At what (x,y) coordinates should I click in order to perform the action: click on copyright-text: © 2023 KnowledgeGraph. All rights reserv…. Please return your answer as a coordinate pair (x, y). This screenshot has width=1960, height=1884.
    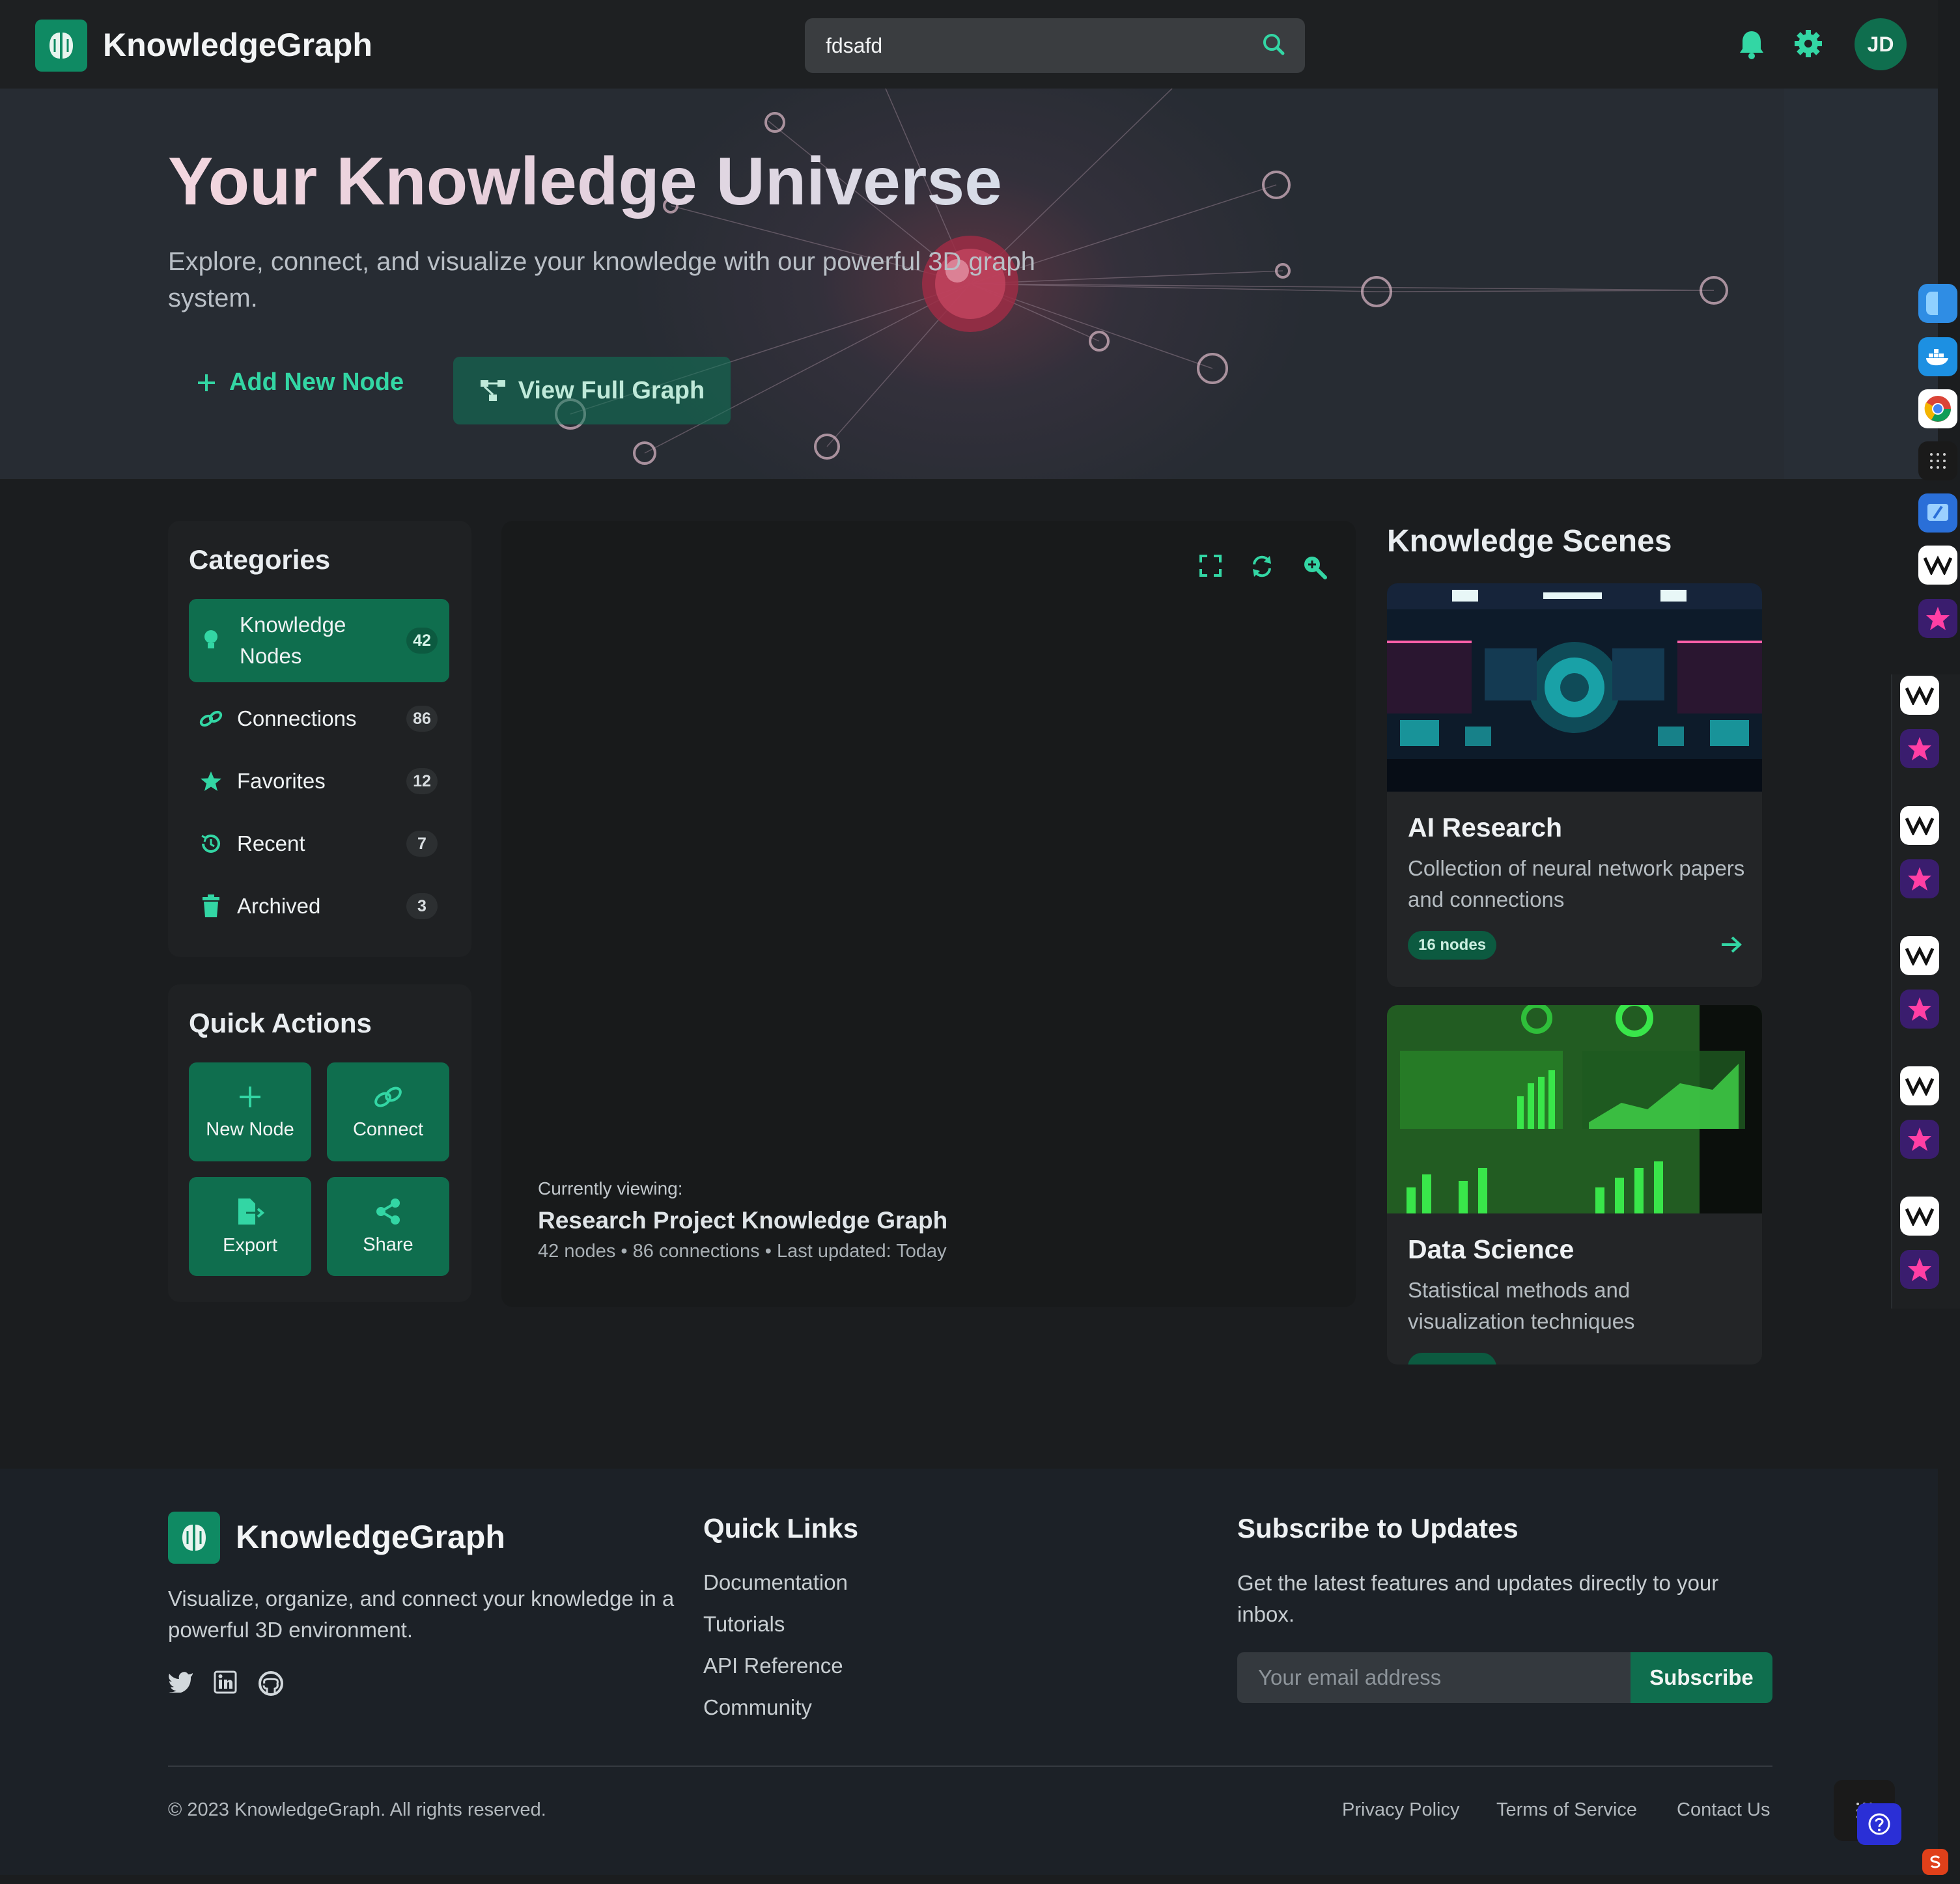
    Looking at the image, I should click on (357, 1809).